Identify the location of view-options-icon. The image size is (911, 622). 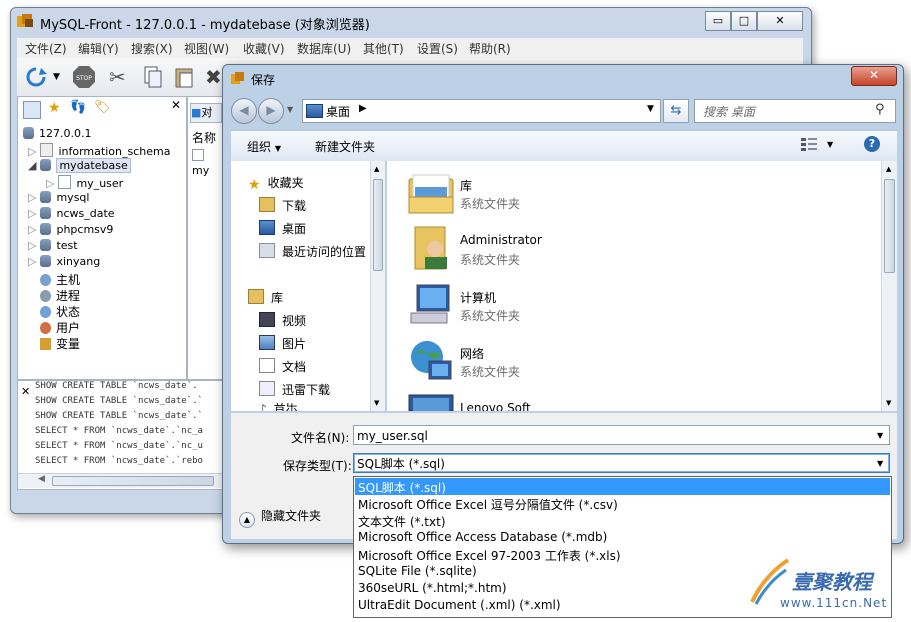
(809, 144).